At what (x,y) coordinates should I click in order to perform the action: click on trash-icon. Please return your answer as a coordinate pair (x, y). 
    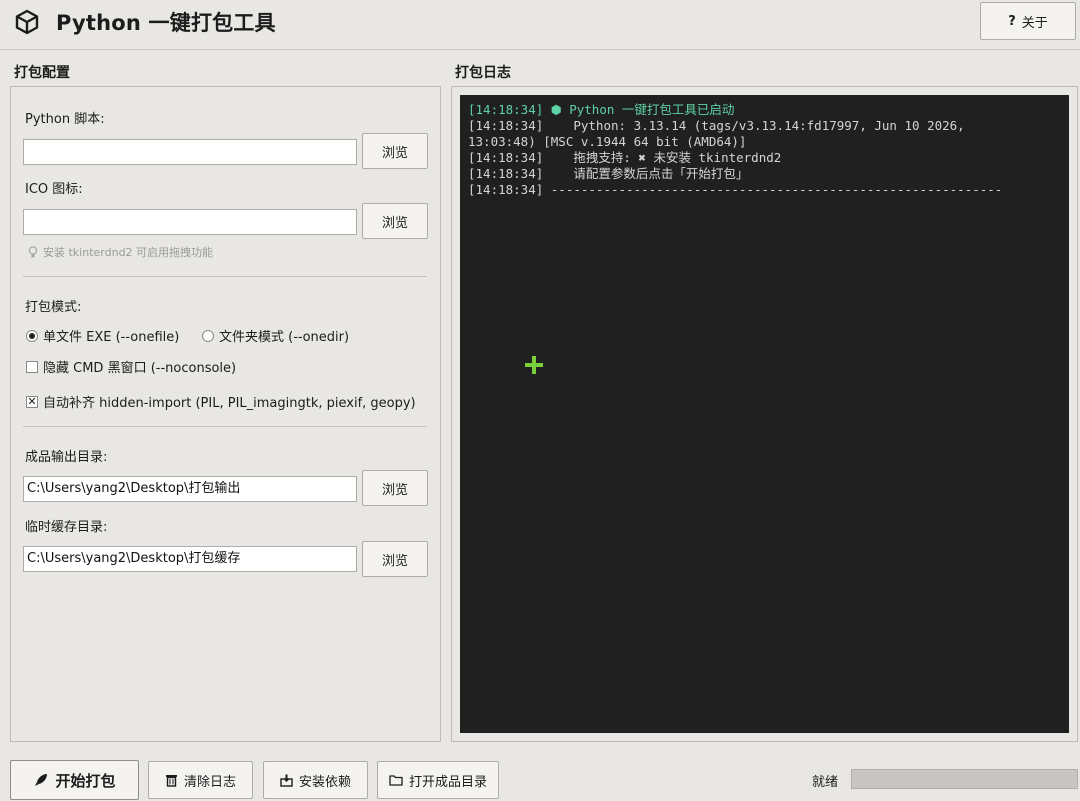
    Looking at the image, I should click on (171, 781).